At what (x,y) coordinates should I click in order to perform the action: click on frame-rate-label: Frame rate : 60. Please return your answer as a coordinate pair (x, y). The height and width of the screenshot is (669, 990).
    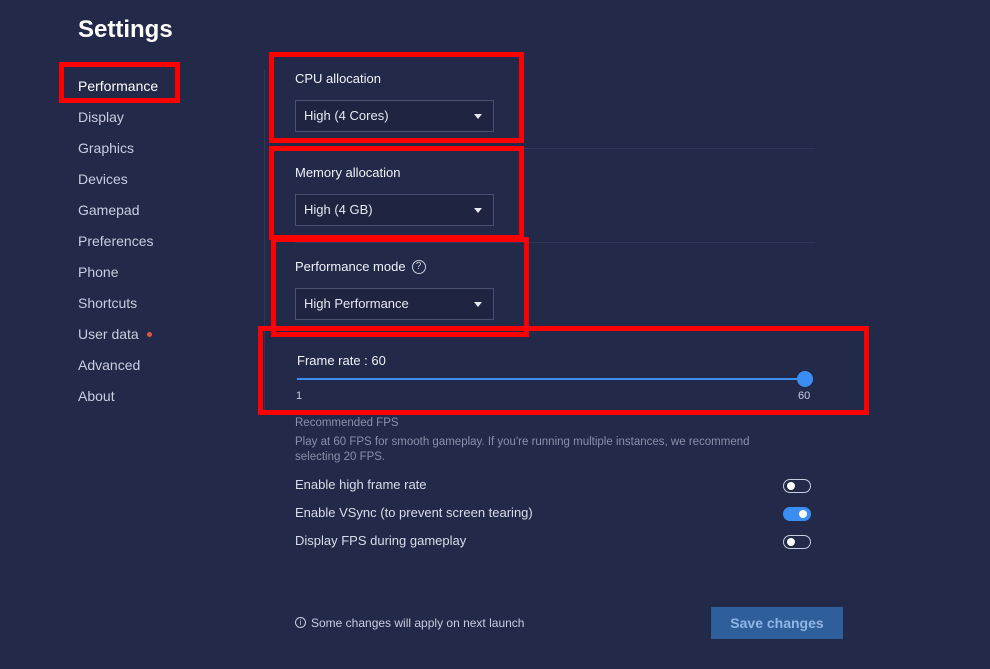
    Looking at the image, I should click on (341, 360).